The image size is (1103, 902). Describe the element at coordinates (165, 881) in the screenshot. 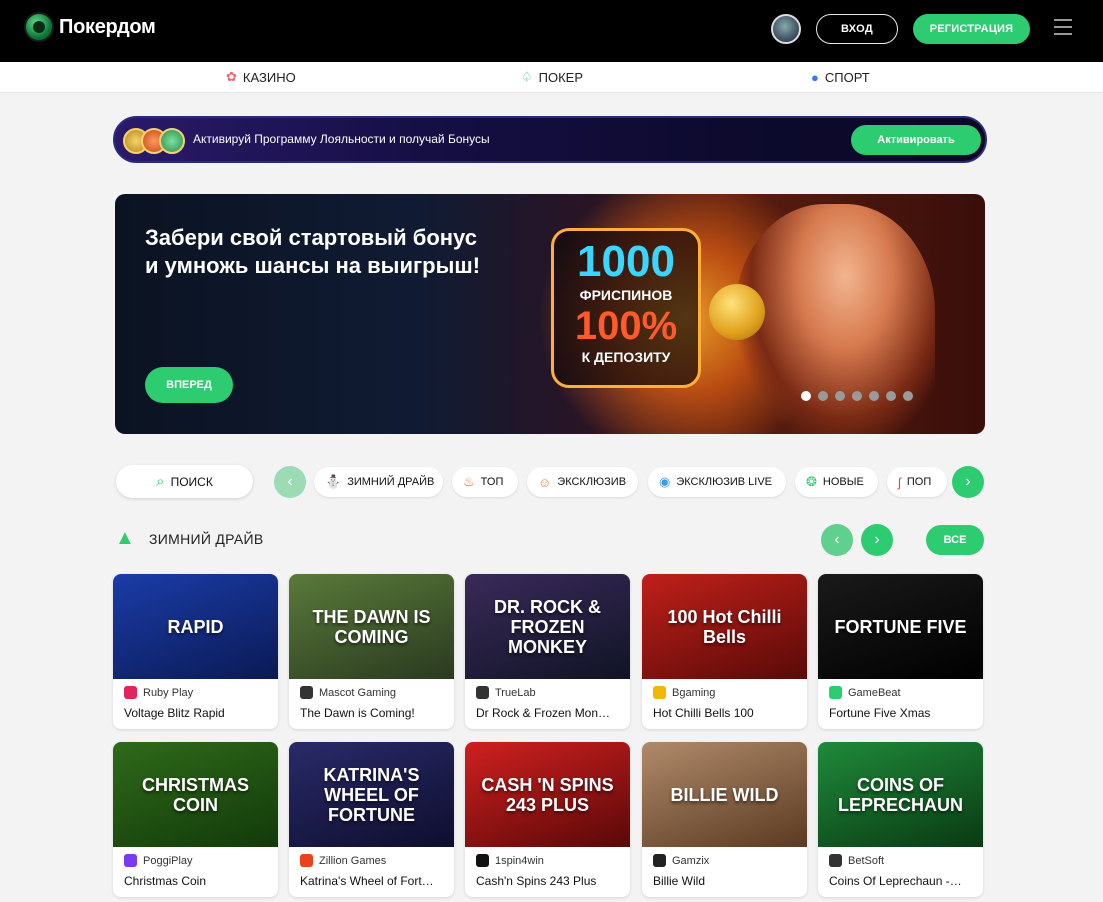

I see `game-name: Christmas Coin` at that location.